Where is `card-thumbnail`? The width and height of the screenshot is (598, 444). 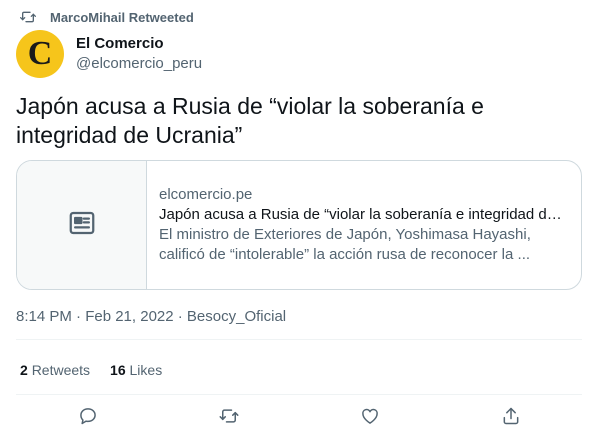
card-thumbnail is located at coordinates (82, 225).